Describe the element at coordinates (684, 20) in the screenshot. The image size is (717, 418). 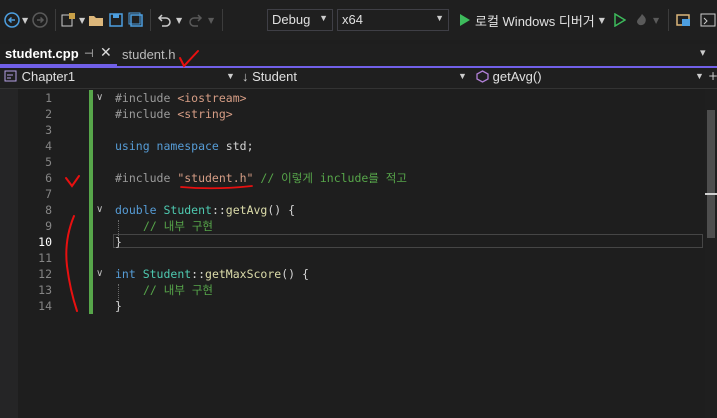
I see `solution-explorer-icon` at that location.